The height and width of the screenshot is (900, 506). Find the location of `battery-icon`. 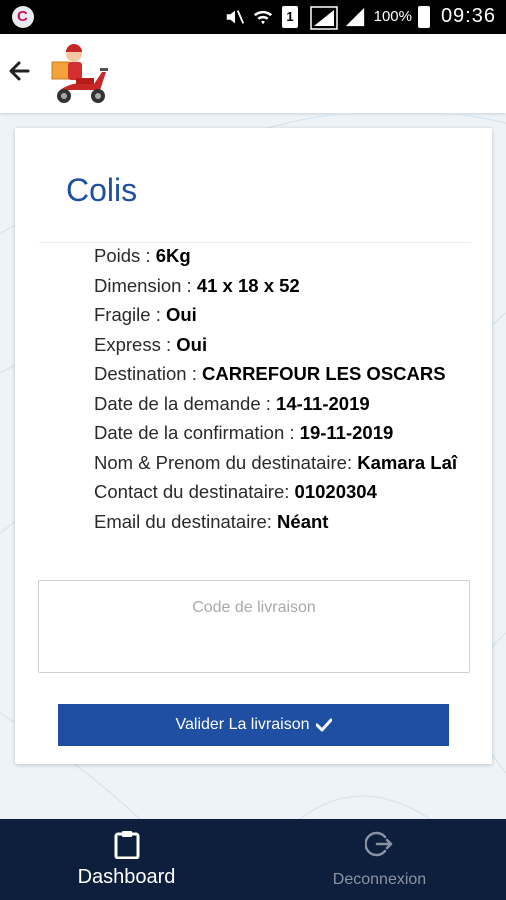

battery-icon is located at coordinates (424, 17).